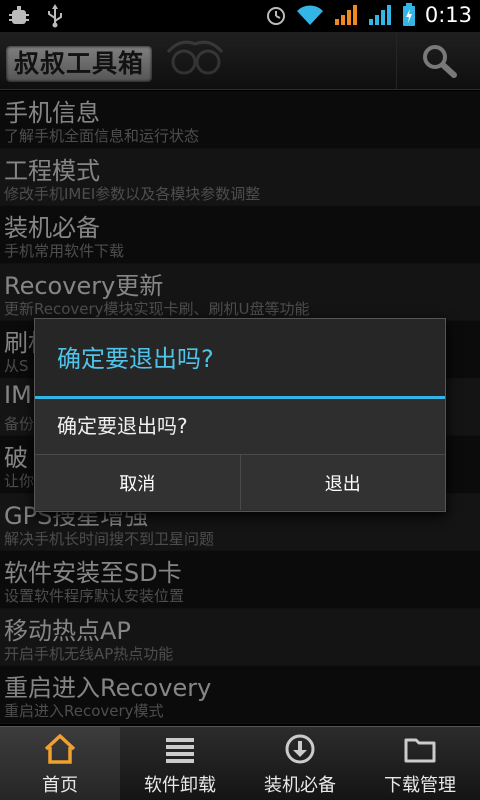 The height and width of the screenshot is (800, 480). I want to click on tab-label: 装机必备, so click(300, 785).